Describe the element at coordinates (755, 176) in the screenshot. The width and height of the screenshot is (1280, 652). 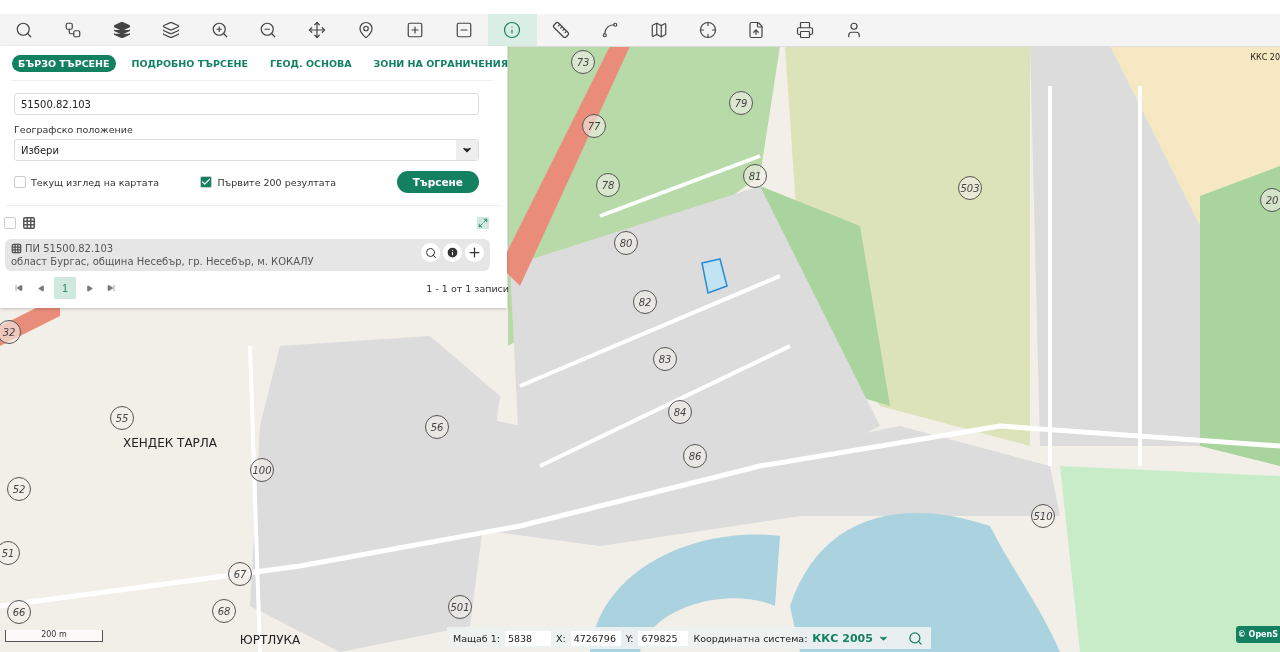
I see `map-number-marker: 81` at that location.